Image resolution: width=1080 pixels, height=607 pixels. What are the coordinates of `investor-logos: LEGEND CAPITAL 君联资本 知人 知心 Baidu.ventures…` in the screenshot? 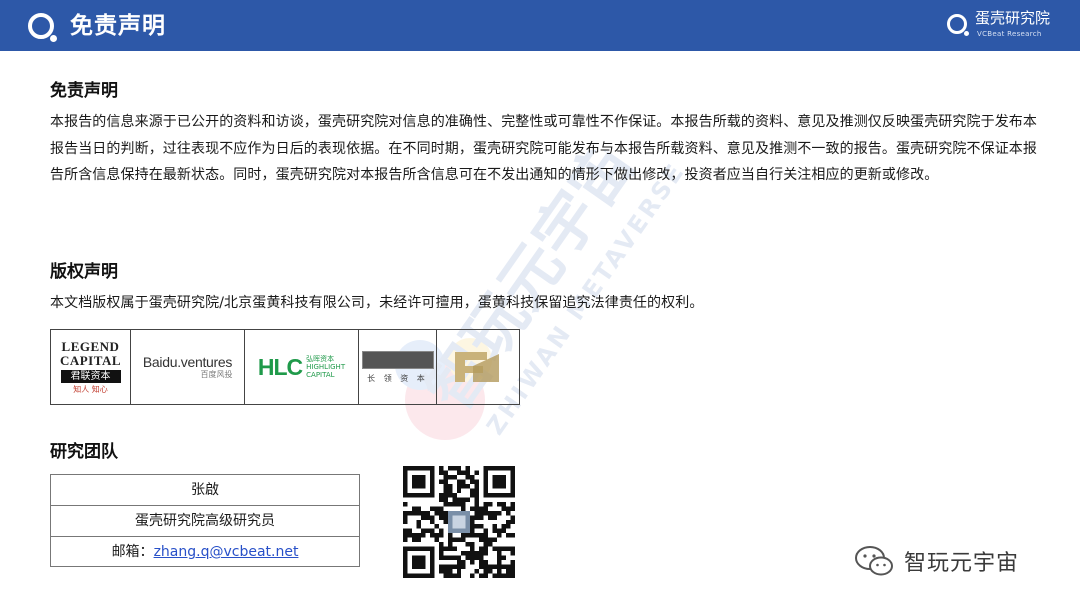 It's located at (285, 367).